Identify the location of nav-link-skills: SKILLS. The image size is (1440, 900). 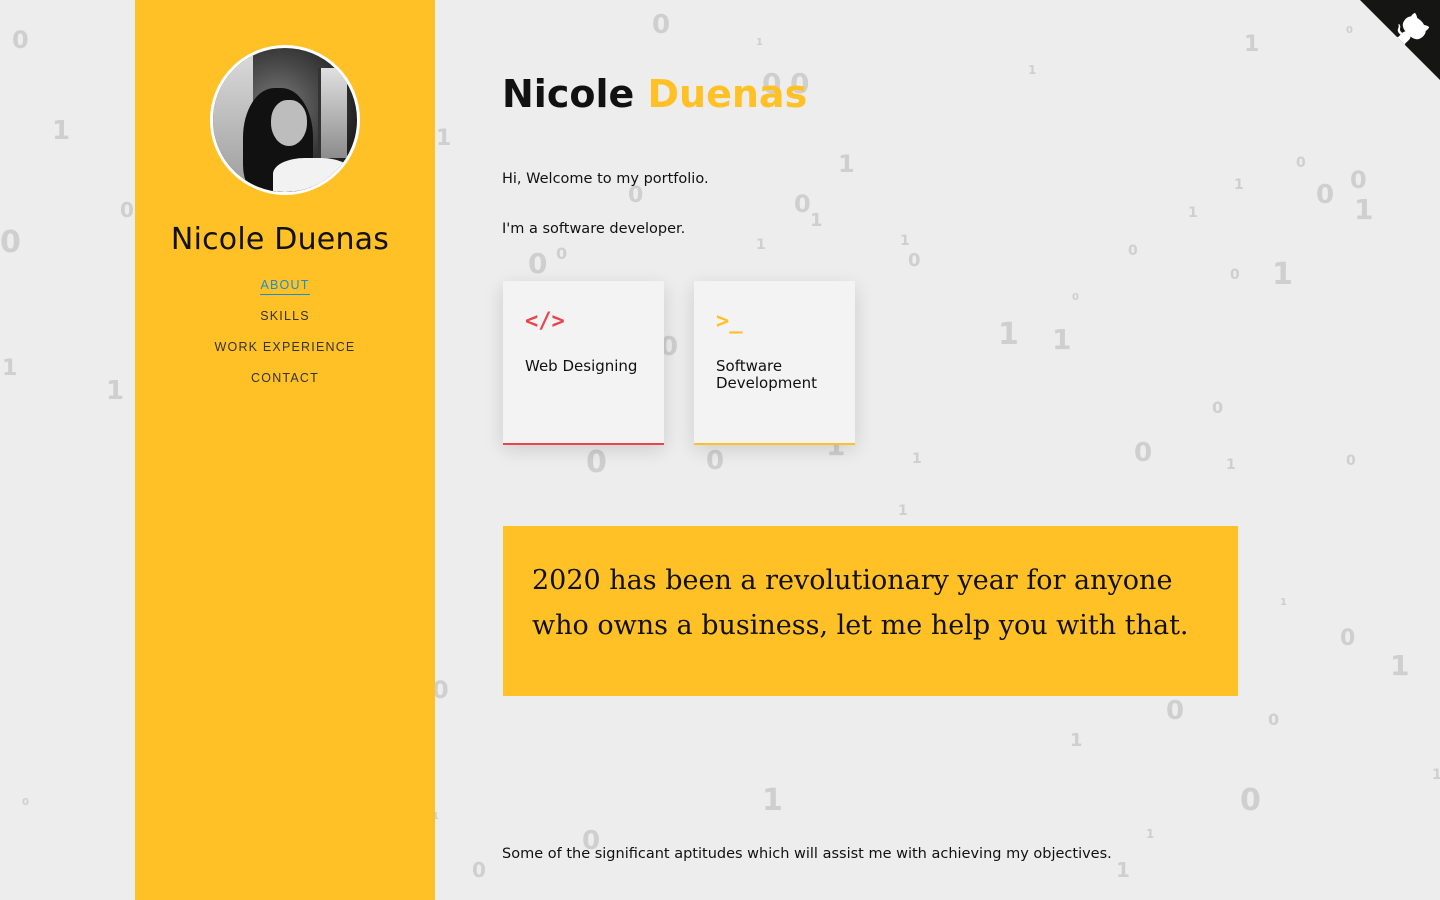
(285, 316).